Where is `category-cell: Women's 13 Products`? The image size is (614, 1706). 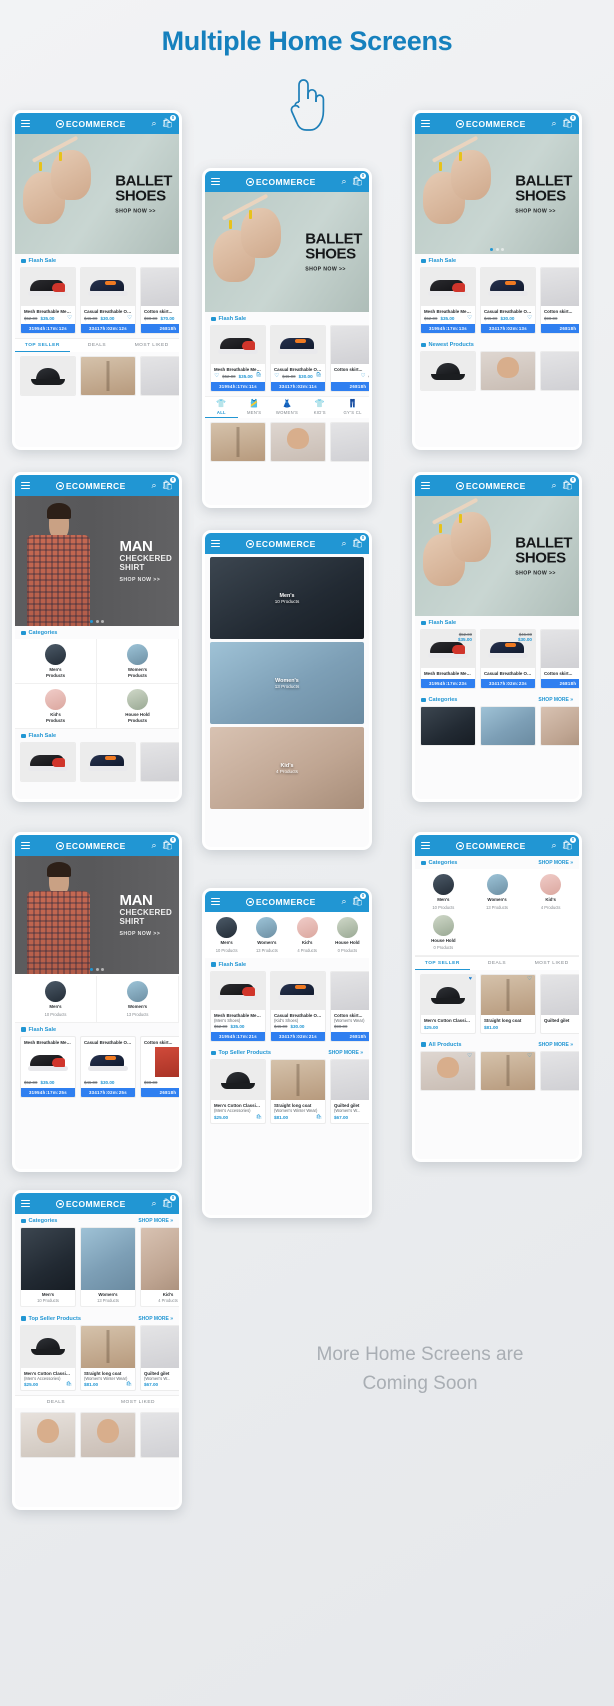 category-cell: Women's 13 Products is located at coordinates (266, 935).